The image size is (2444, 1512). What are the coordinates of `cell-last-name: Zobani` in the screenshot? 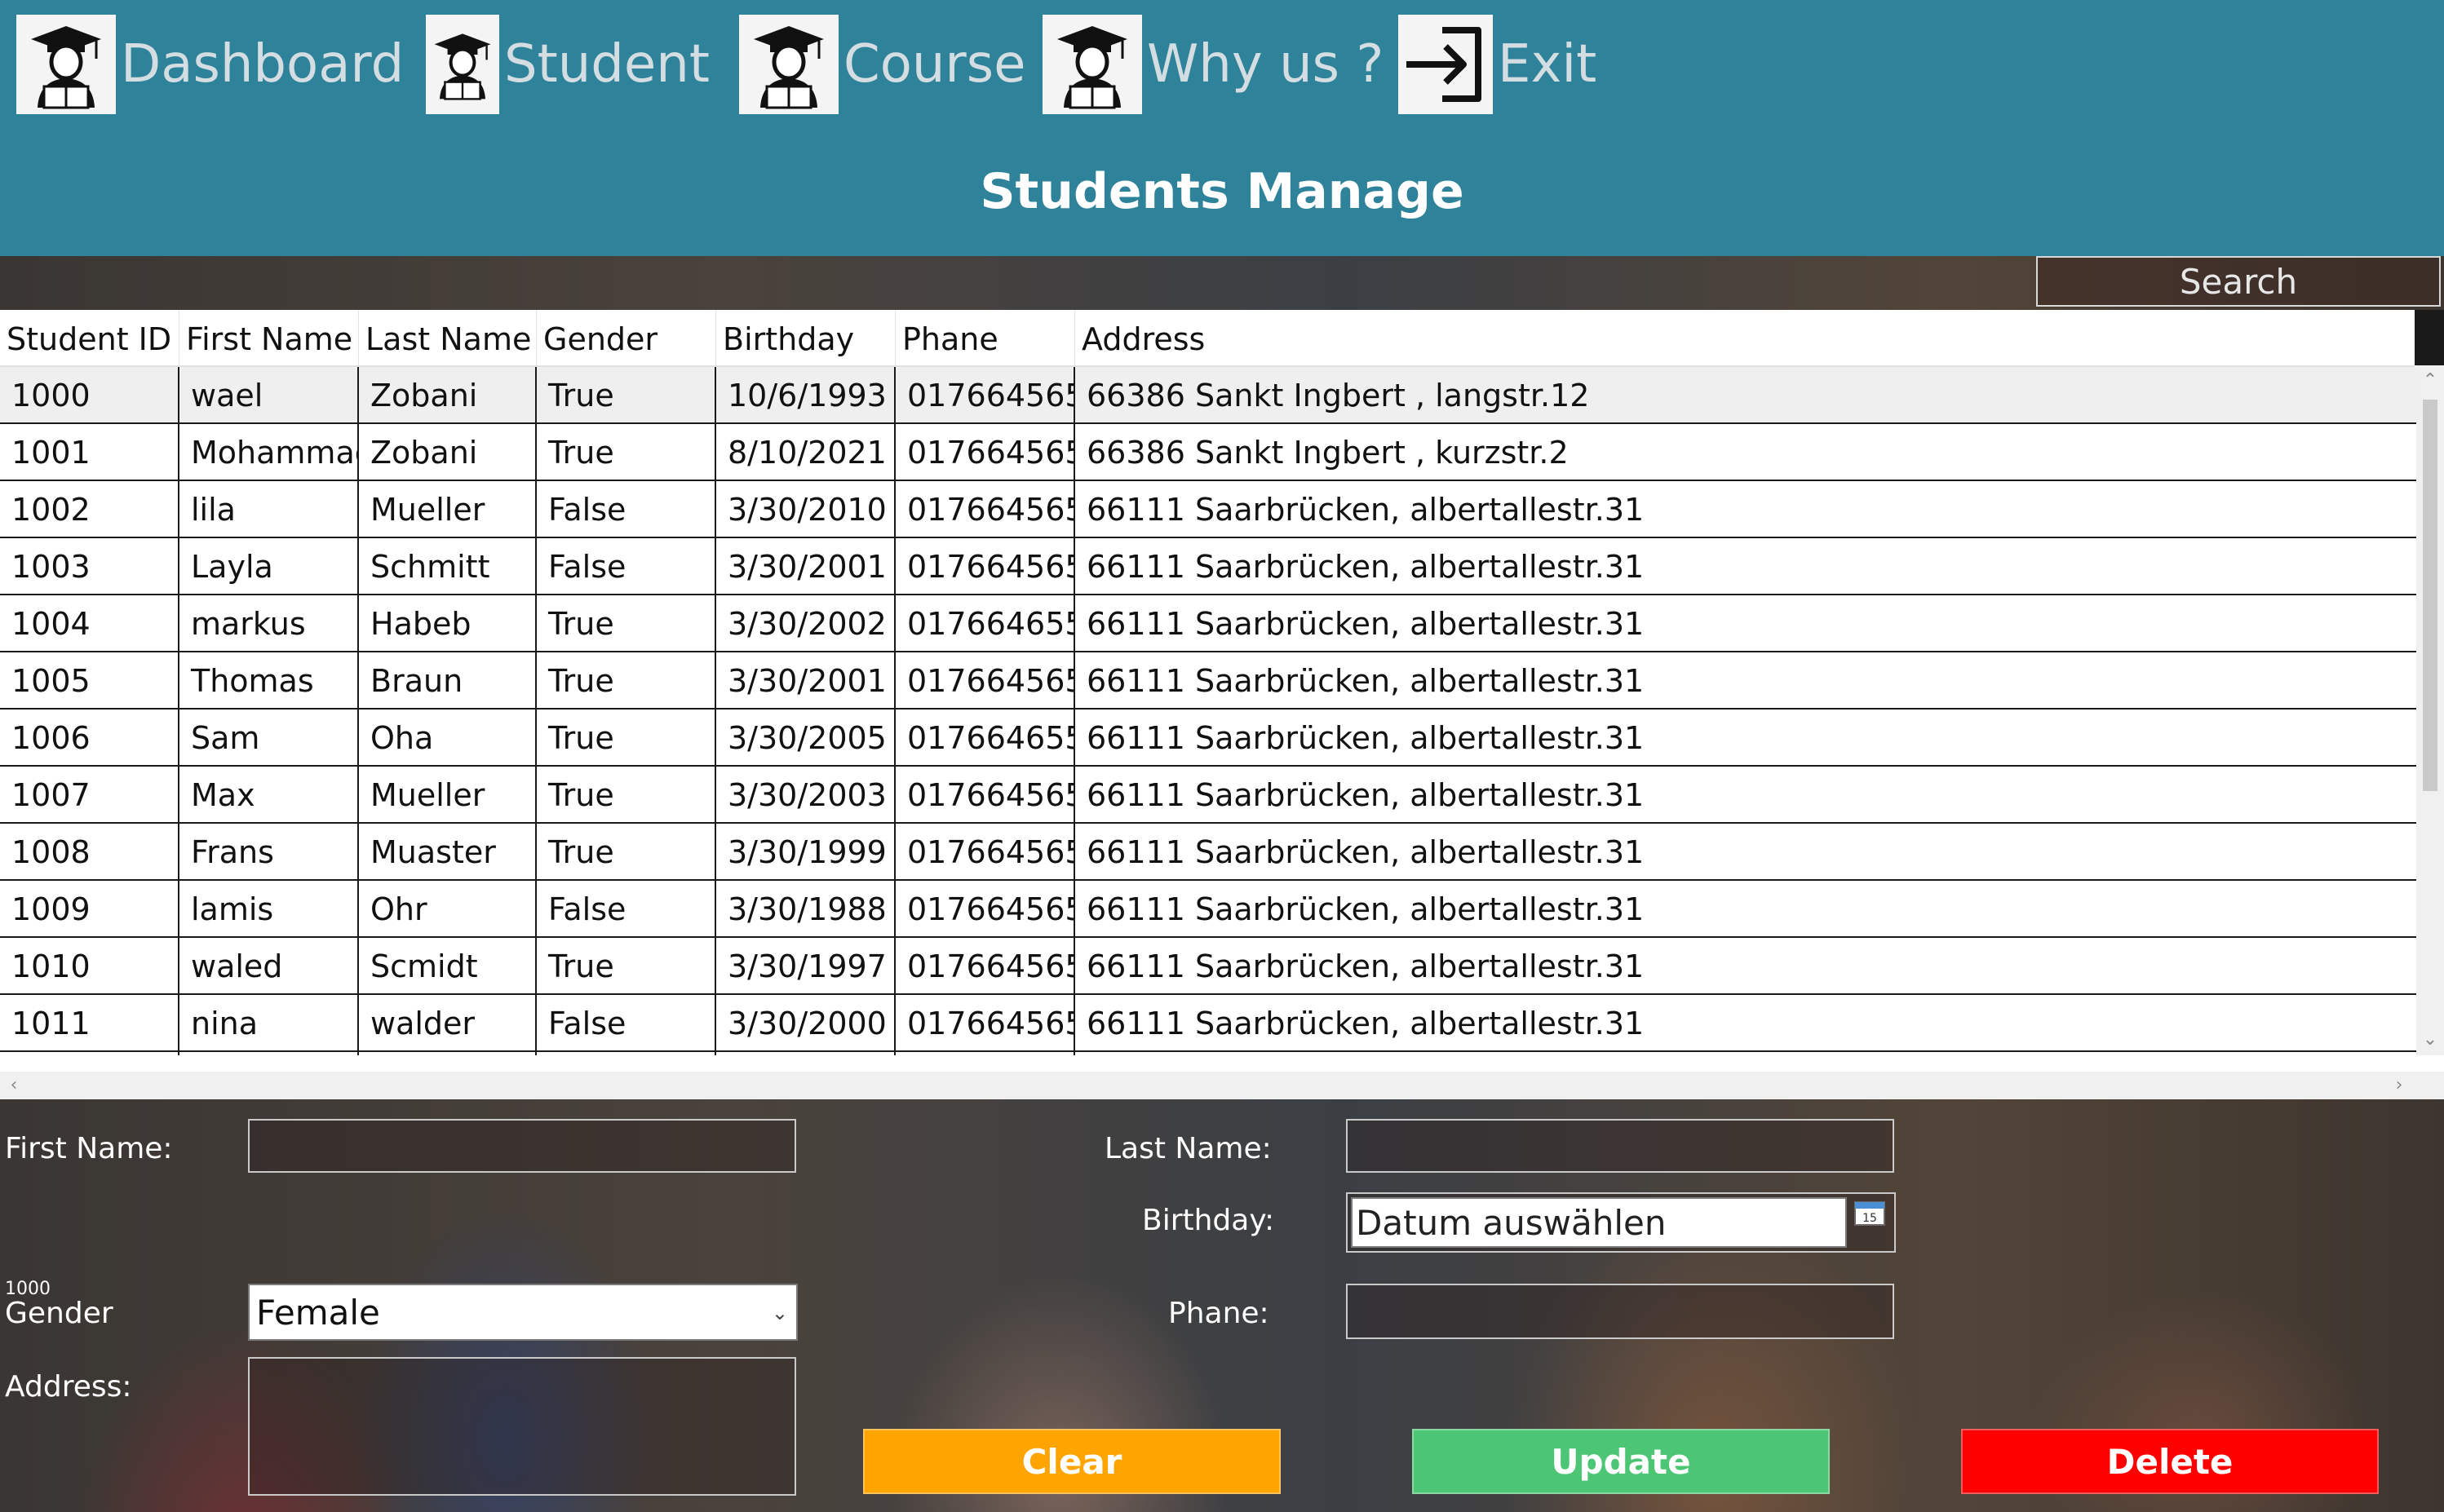 It's located at (448, 394).